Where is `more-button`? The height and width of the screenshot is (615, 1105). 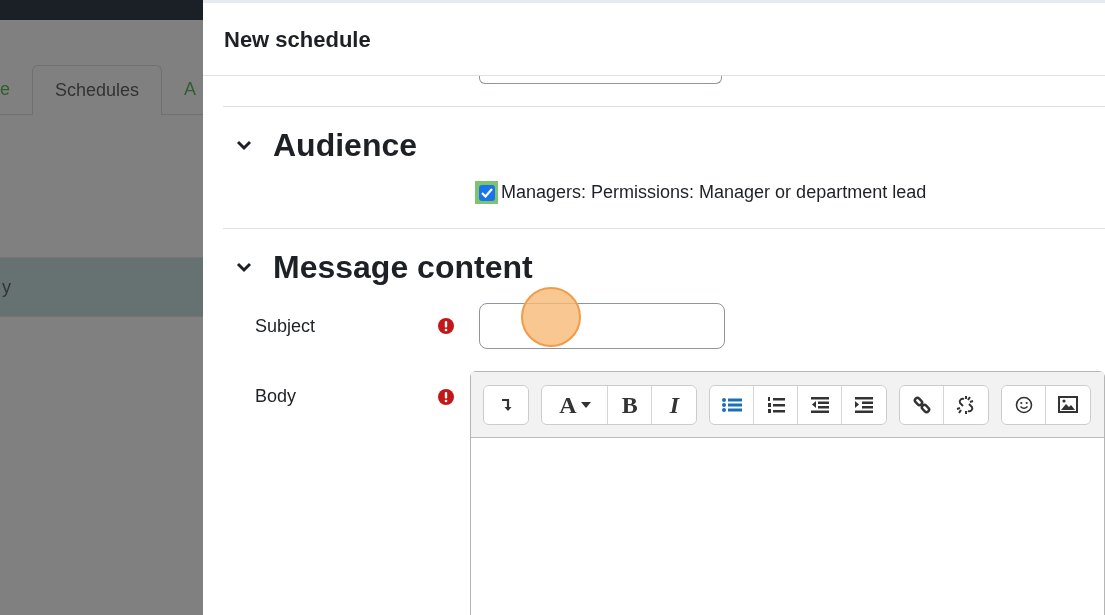
more-button is located at coordinates (506, 404).